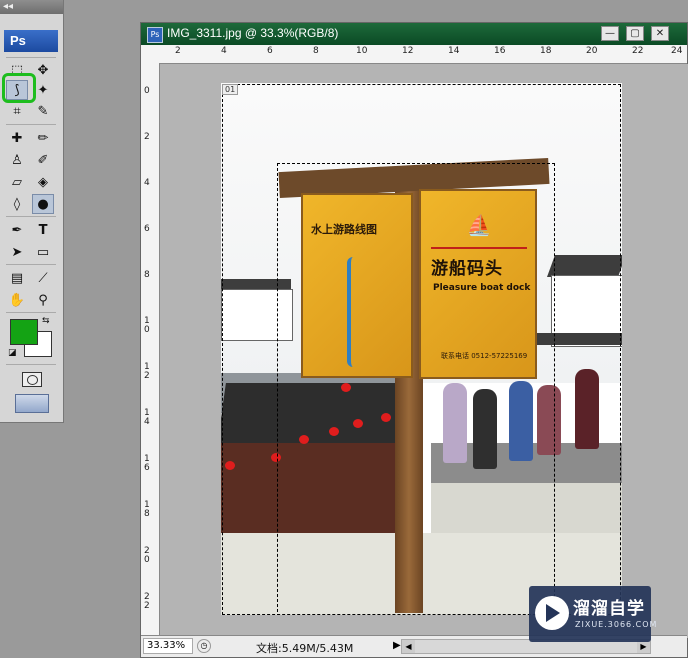 The image size is (688, 658). Describe the element at coordinates (32, 379) in the screenshot. I see `quick-mask-icon` at that location.